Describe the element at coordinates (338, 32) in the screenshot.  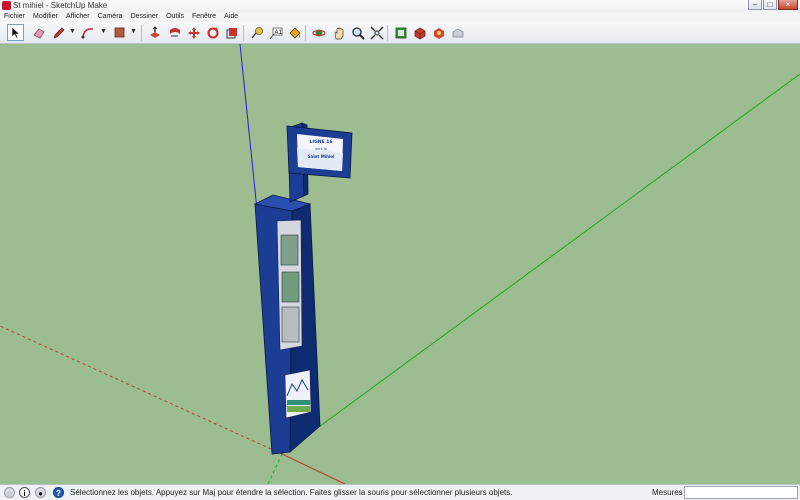
I see `pan-icon` at that location.